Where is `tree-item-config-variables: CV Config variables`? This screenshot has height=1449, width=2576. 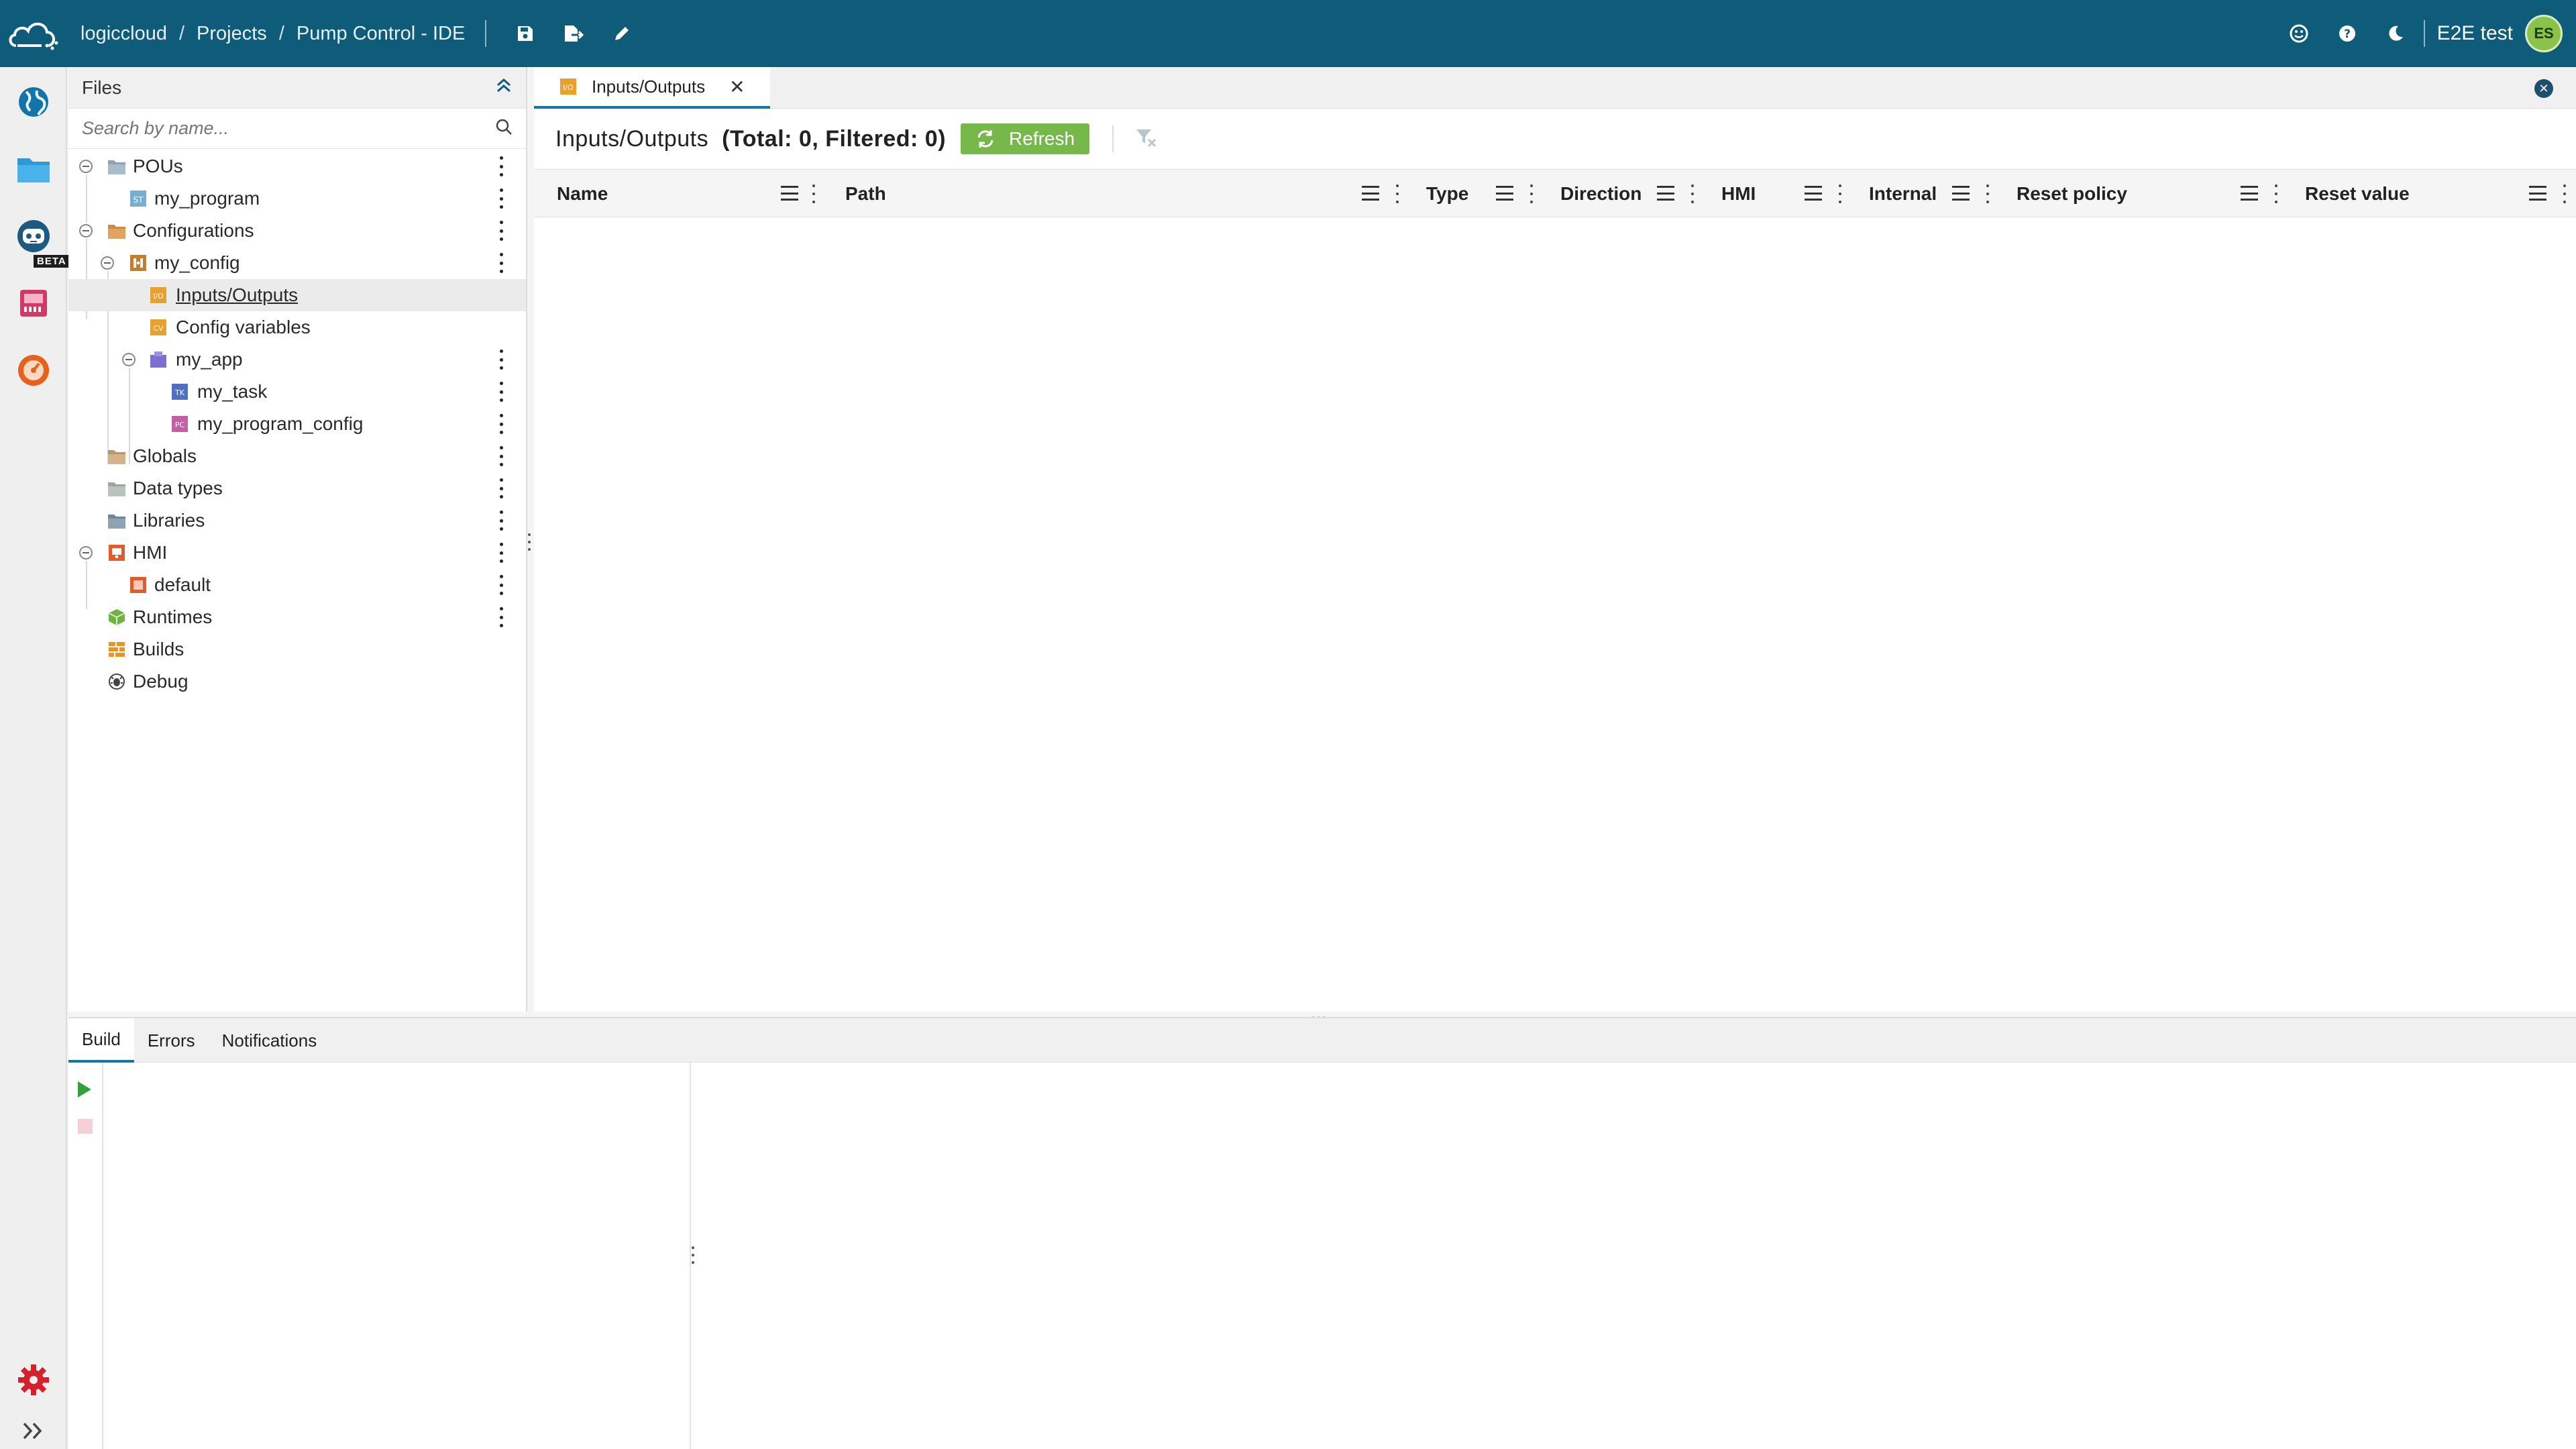
tree-item-config-variables: CV Config variables is located at coordinates (297, 327).